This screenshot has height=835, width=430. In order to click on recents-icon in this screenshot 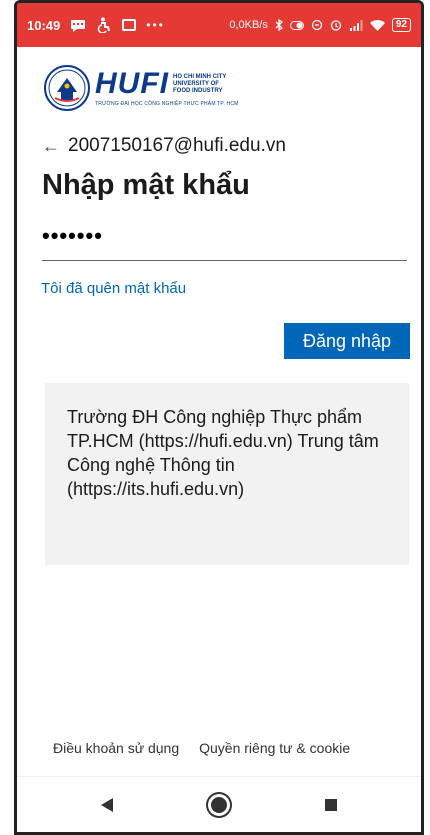, I will do `click(331, 804)`.